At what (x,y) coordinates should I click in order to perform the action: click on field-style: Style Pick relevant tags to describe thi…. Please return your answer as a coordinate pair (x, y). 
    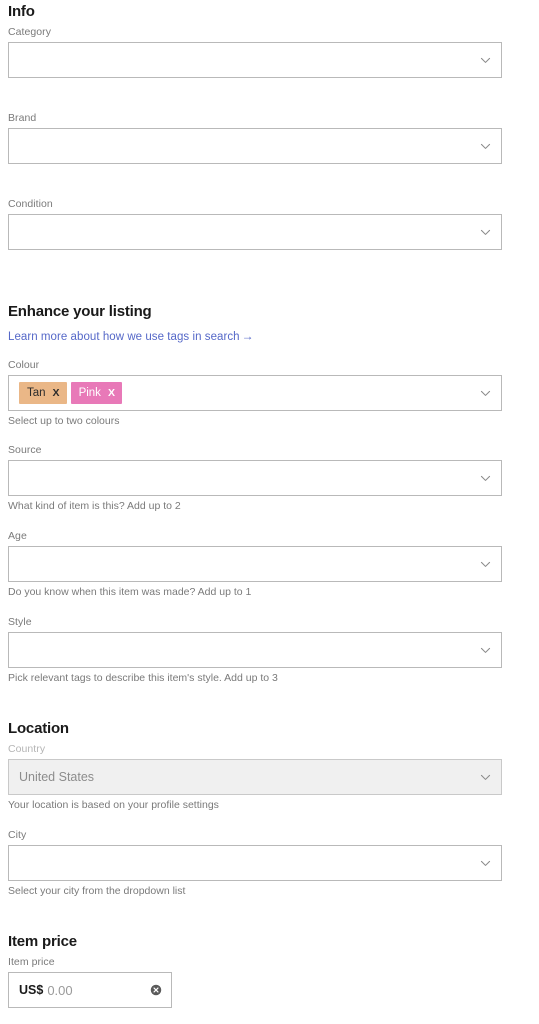
    Looking at the image, I should click on (255, 650).